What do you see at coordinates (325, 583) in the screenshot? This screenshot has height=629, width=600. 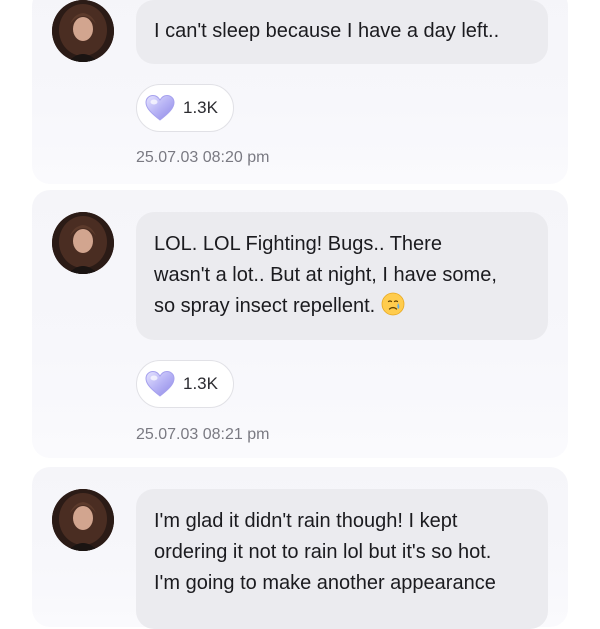 I see `message-text-line: I'm going to make another appearance` at bounding box center [325, 583].